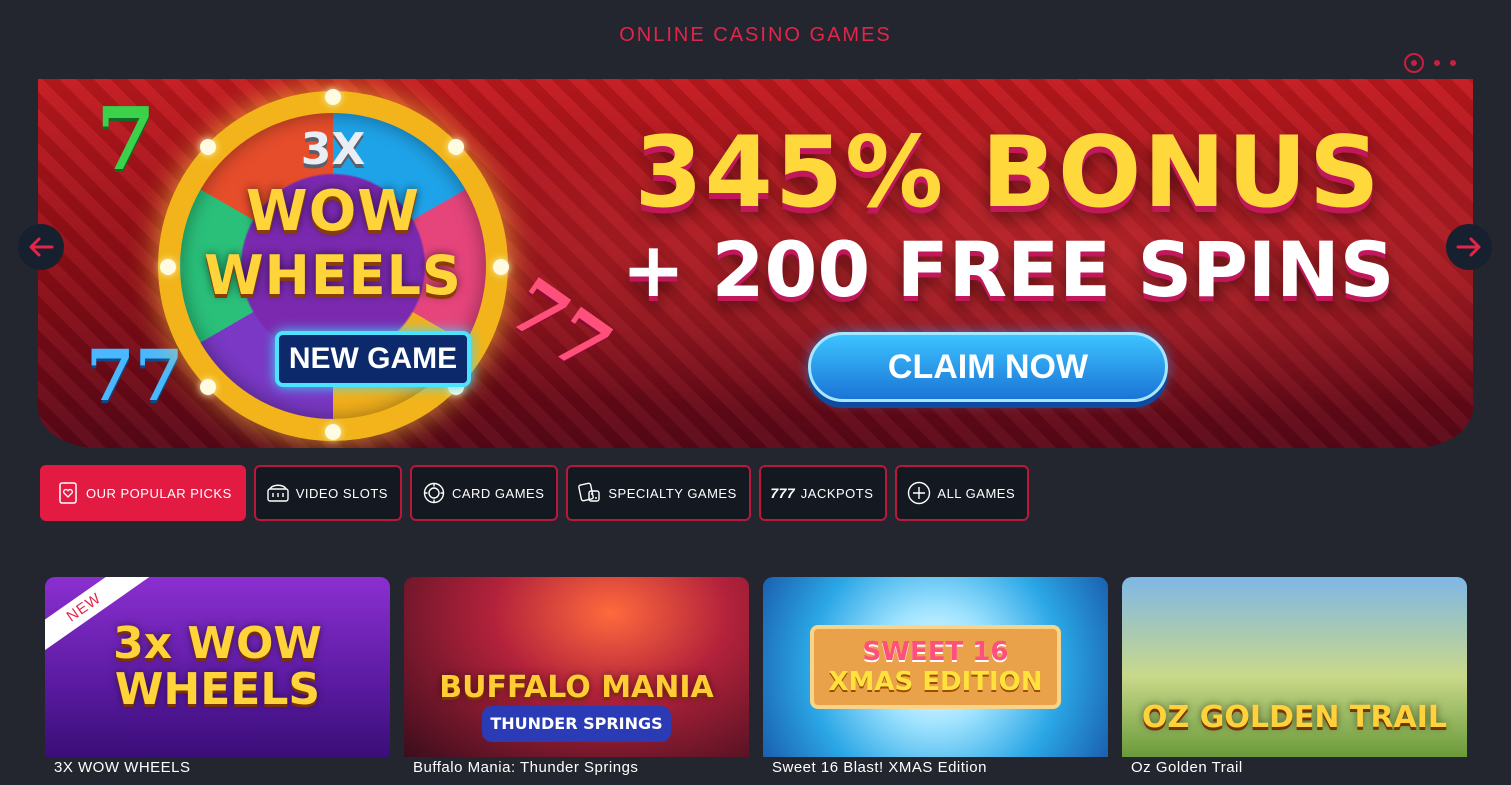 This screenshot has height=785, width=1511. I want to click on bonus-headline: 345% BONUS, so click(1008, 173).